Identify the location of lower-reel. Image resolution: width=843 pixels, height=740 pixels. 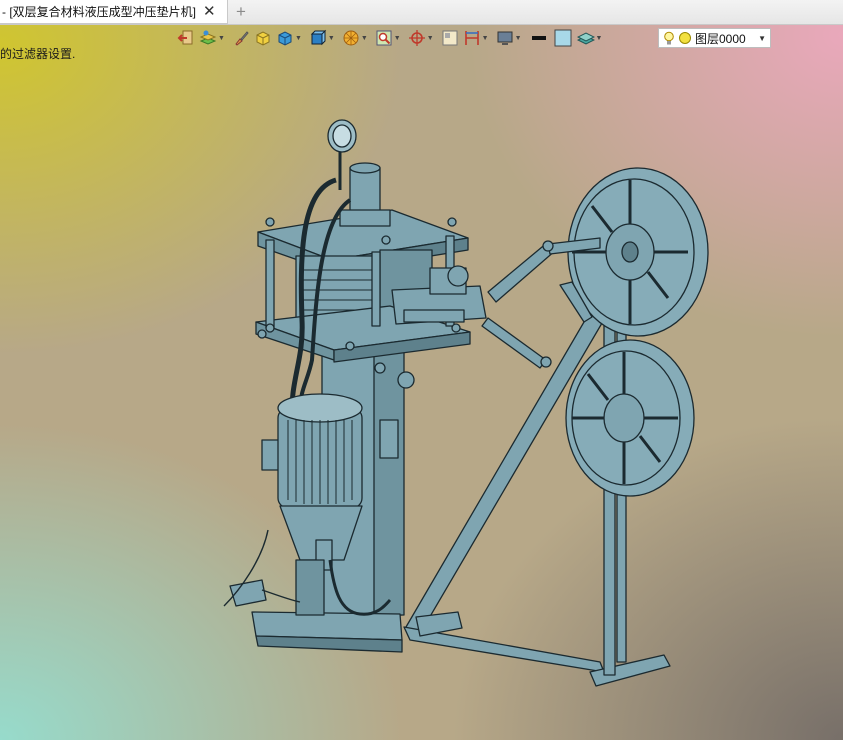
(630, 418).